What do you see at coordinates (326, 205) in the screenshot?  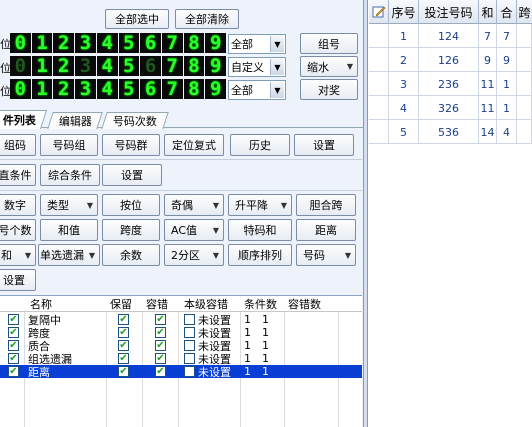 I see `bold-sum-span-button: 胆合跨` at bounding box center [326, 205].